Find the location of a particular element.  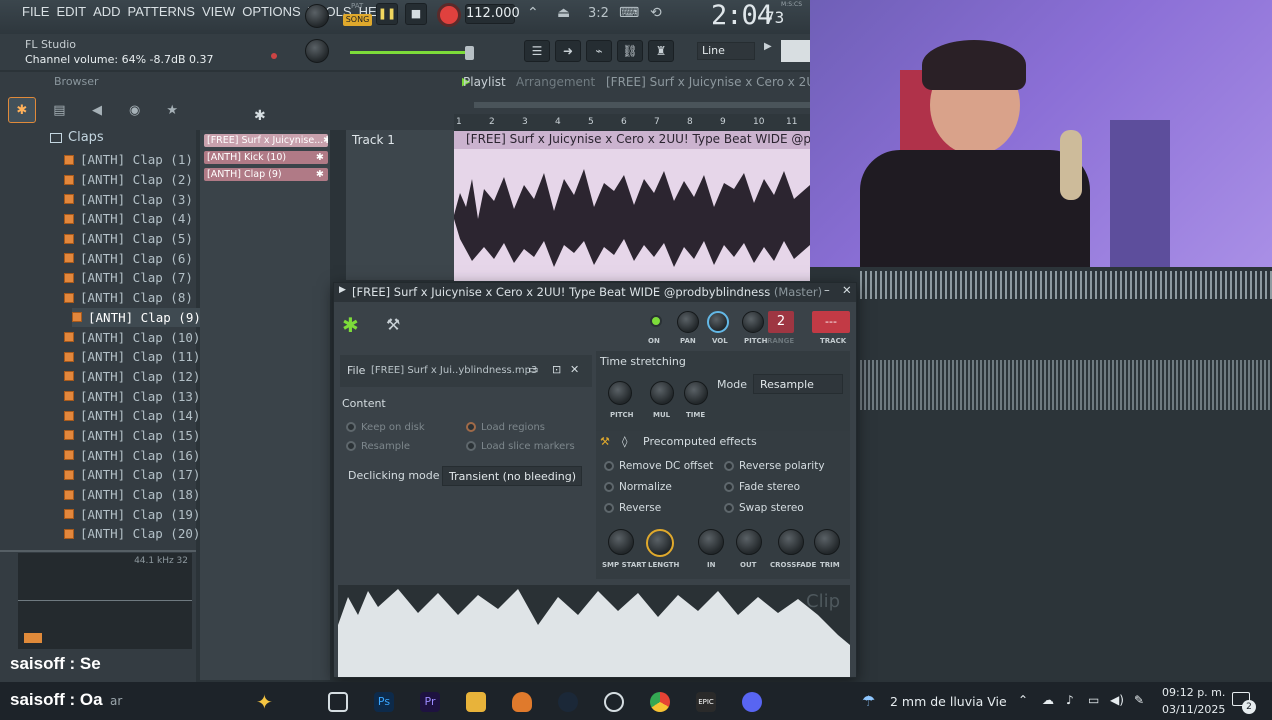

remove-file-icon: ✕ is located at coordinates (574, 369).